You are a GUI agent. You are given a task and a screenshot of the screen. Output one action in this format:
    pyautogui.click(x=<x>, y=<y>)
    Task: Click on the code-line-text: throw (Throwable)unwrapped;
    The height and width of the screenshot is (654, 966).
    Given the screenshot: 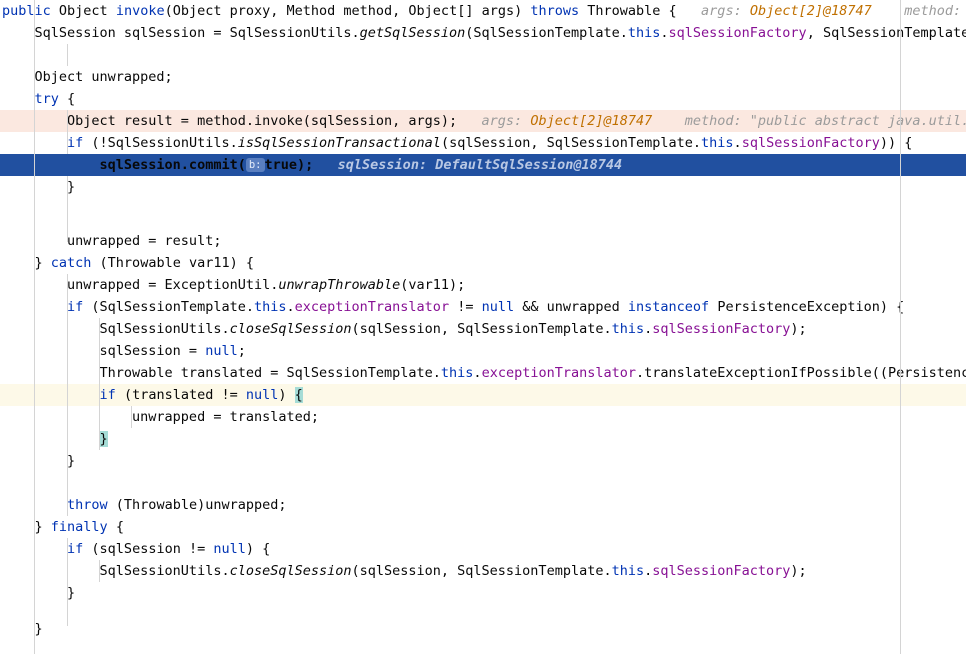 What is the action you would take?
    pyautogui.click(x=144, y=505)
    